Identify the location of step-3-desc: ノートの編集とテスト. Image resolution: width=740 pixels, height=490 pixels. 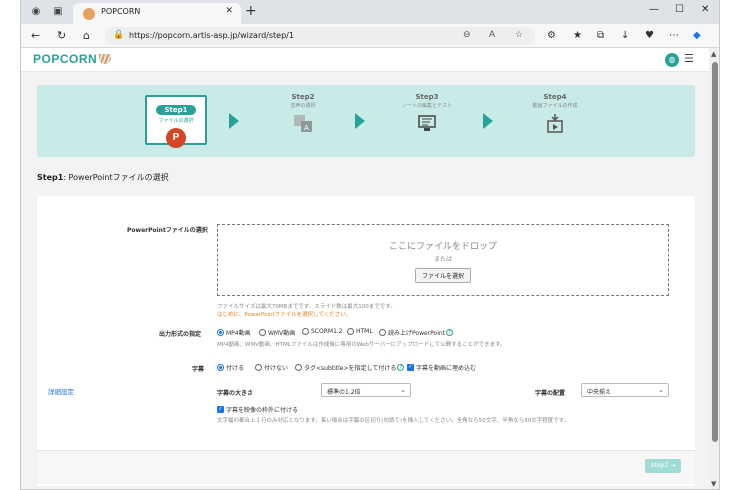
(426, 106).